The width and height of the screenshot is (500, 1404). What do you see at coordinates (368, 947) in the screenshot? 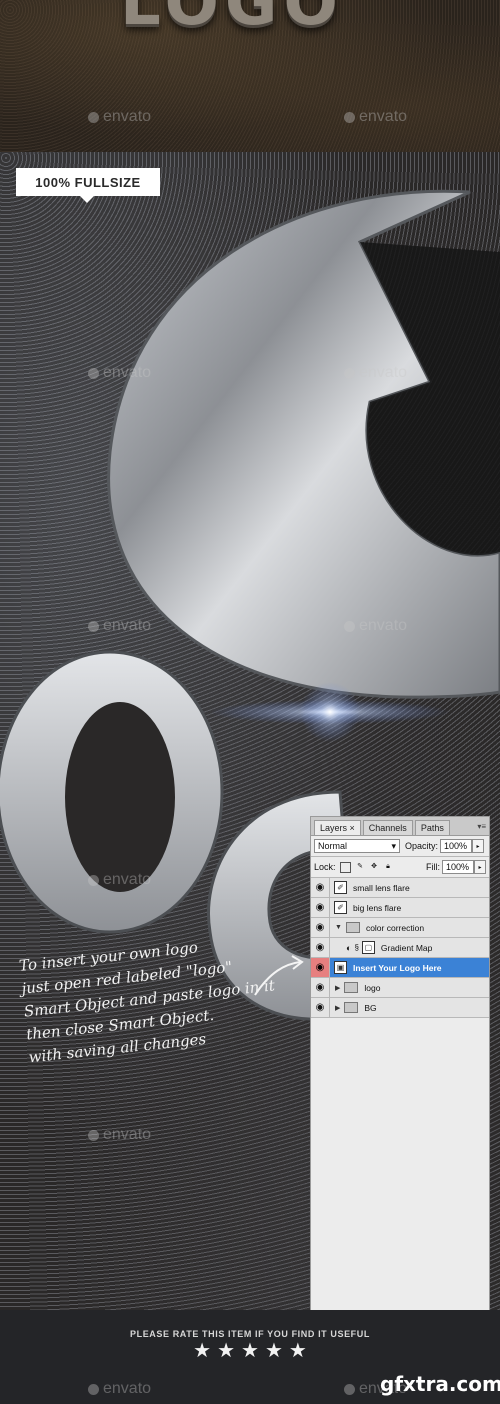
I see `mask-thumbnail-icon: ▢` at bounding box center [368, 947].